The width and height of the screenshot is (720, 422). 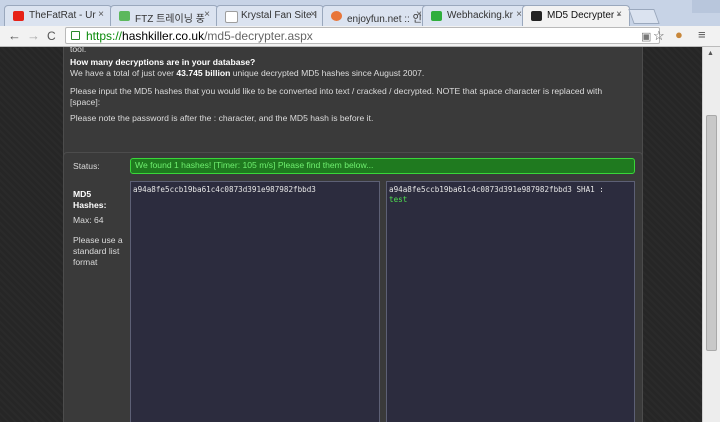 I want to click on total-count: 43.745 billion, so click(x=203, y=73).